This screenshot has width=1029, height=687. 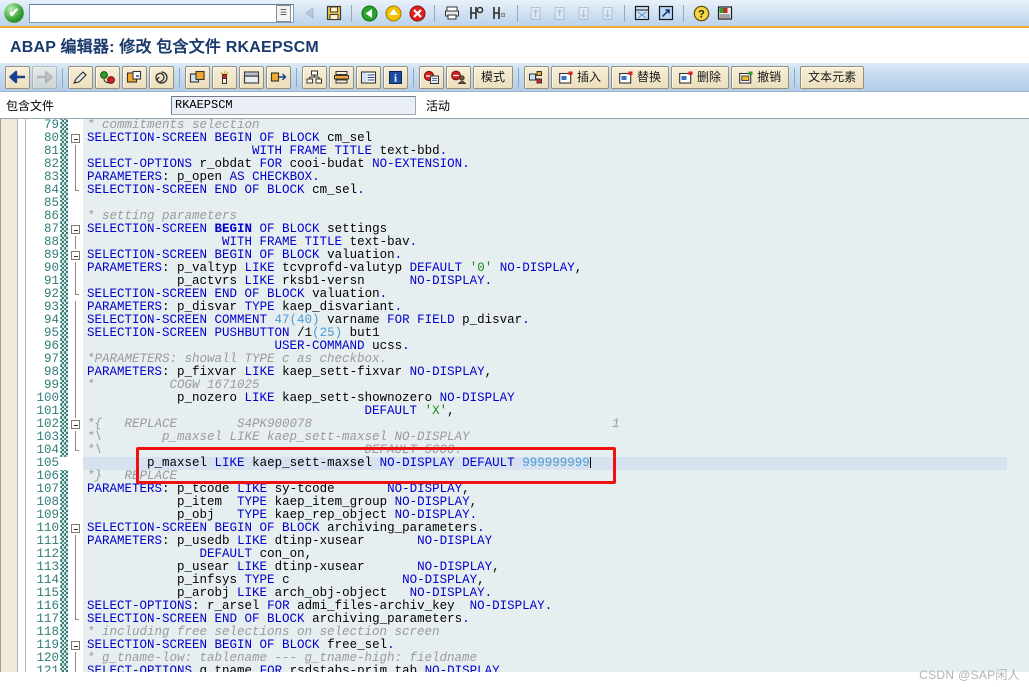 What do you see at coordinates (559, 13) in the screenshot?
I see `previous-page-icon` at bounding box center [559, 13].